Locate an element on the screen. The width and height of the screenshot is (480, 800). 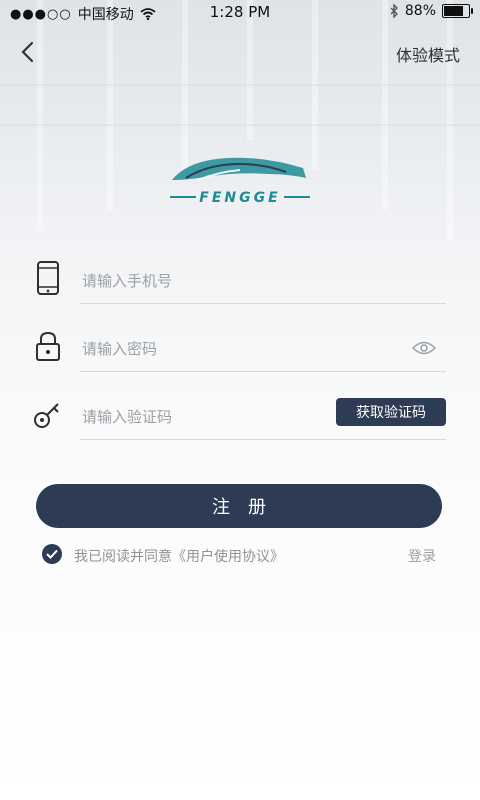
checkmark-icon is located at coordinates (52, 554).